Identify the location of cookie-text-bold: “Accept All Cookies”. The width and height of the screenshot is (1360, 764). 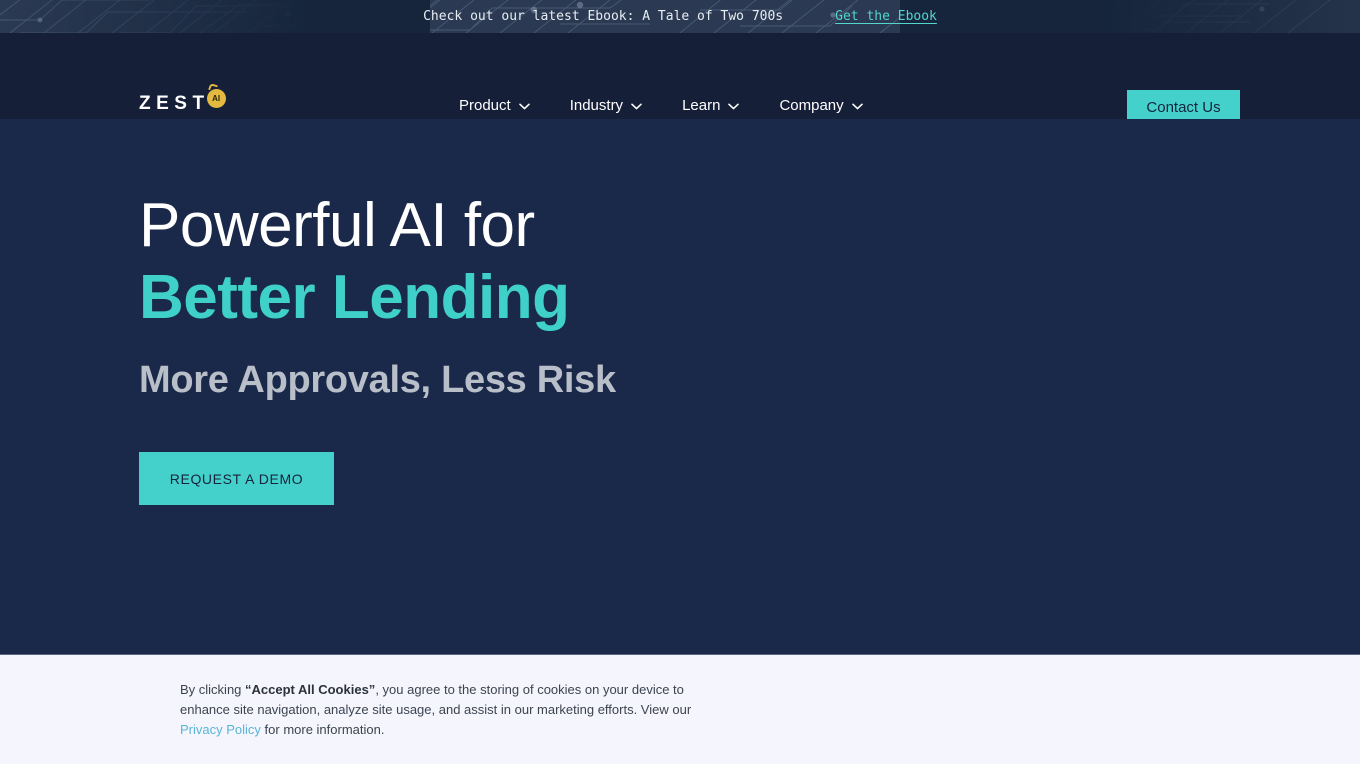
(310, 689).